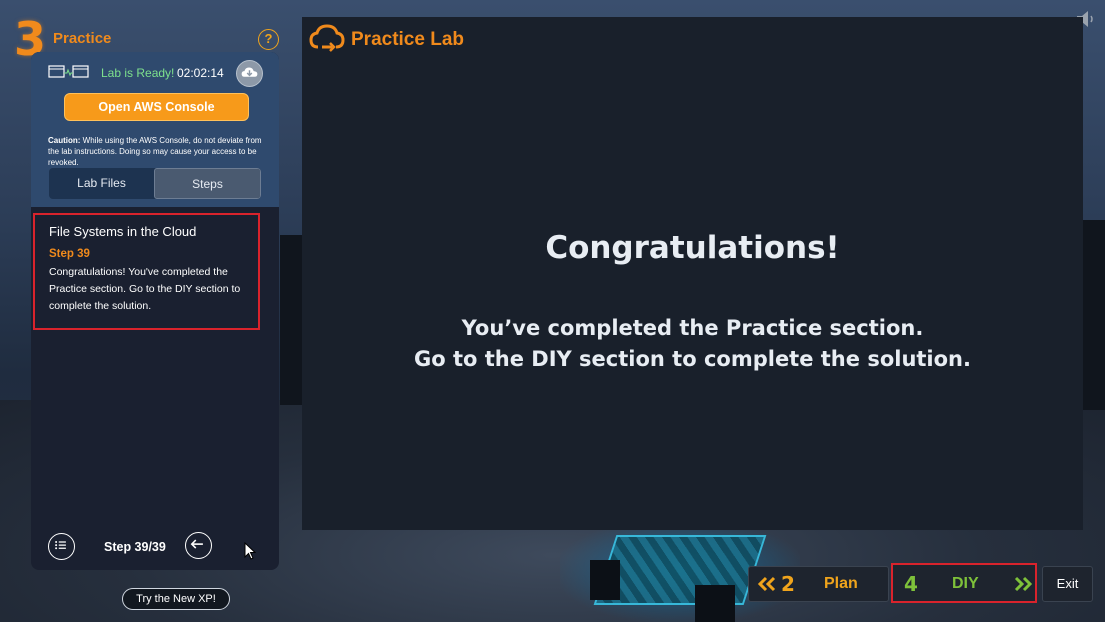 The image size is (1105, 622). I want to click on nav-previous-number: 2, so click(788, 584).